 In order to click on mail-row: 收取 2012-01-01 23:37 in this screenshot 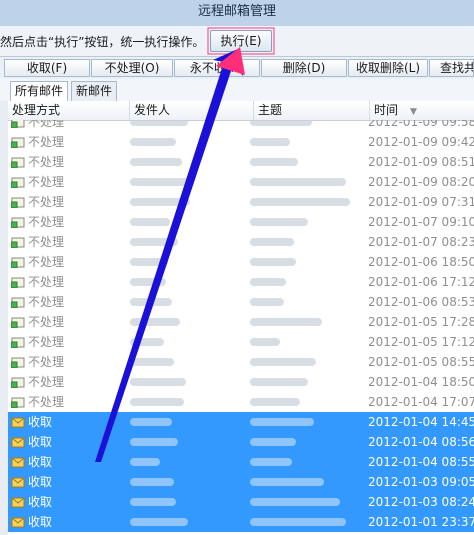, I will do `click(241, 522)`.